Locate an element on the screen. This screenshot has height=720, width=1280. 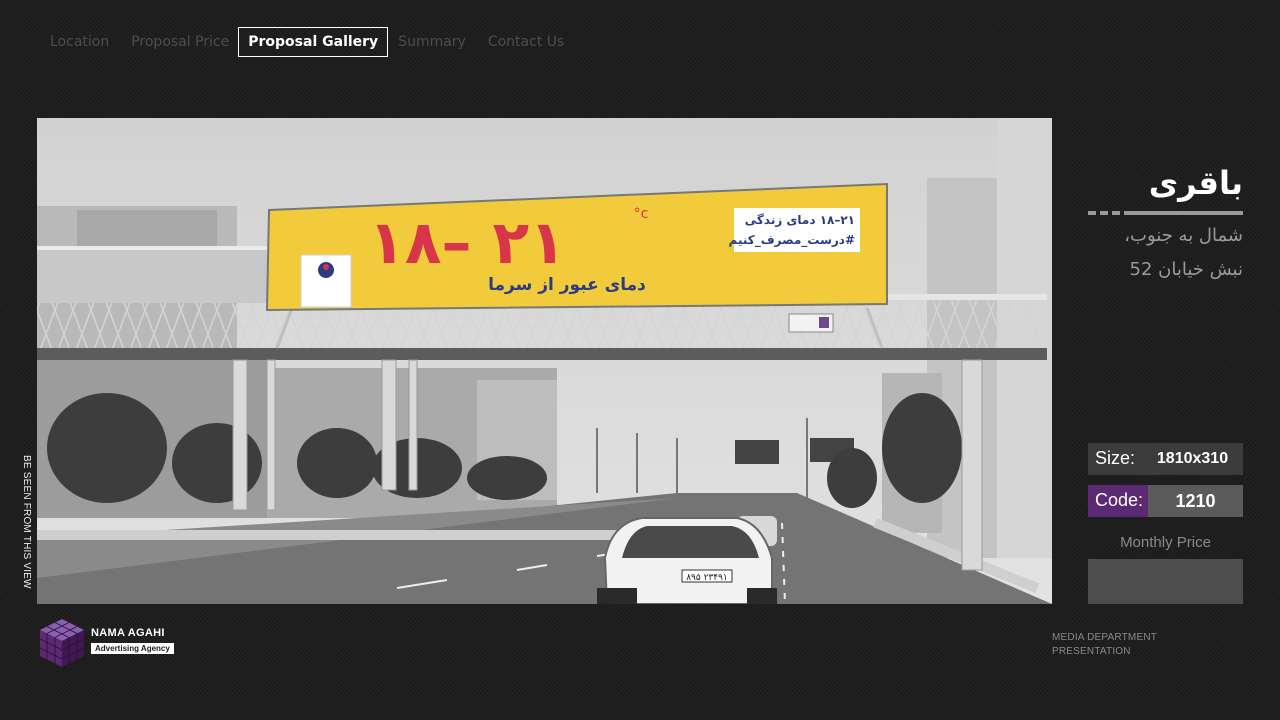
title-divider is located at coordinates (1165, 213).